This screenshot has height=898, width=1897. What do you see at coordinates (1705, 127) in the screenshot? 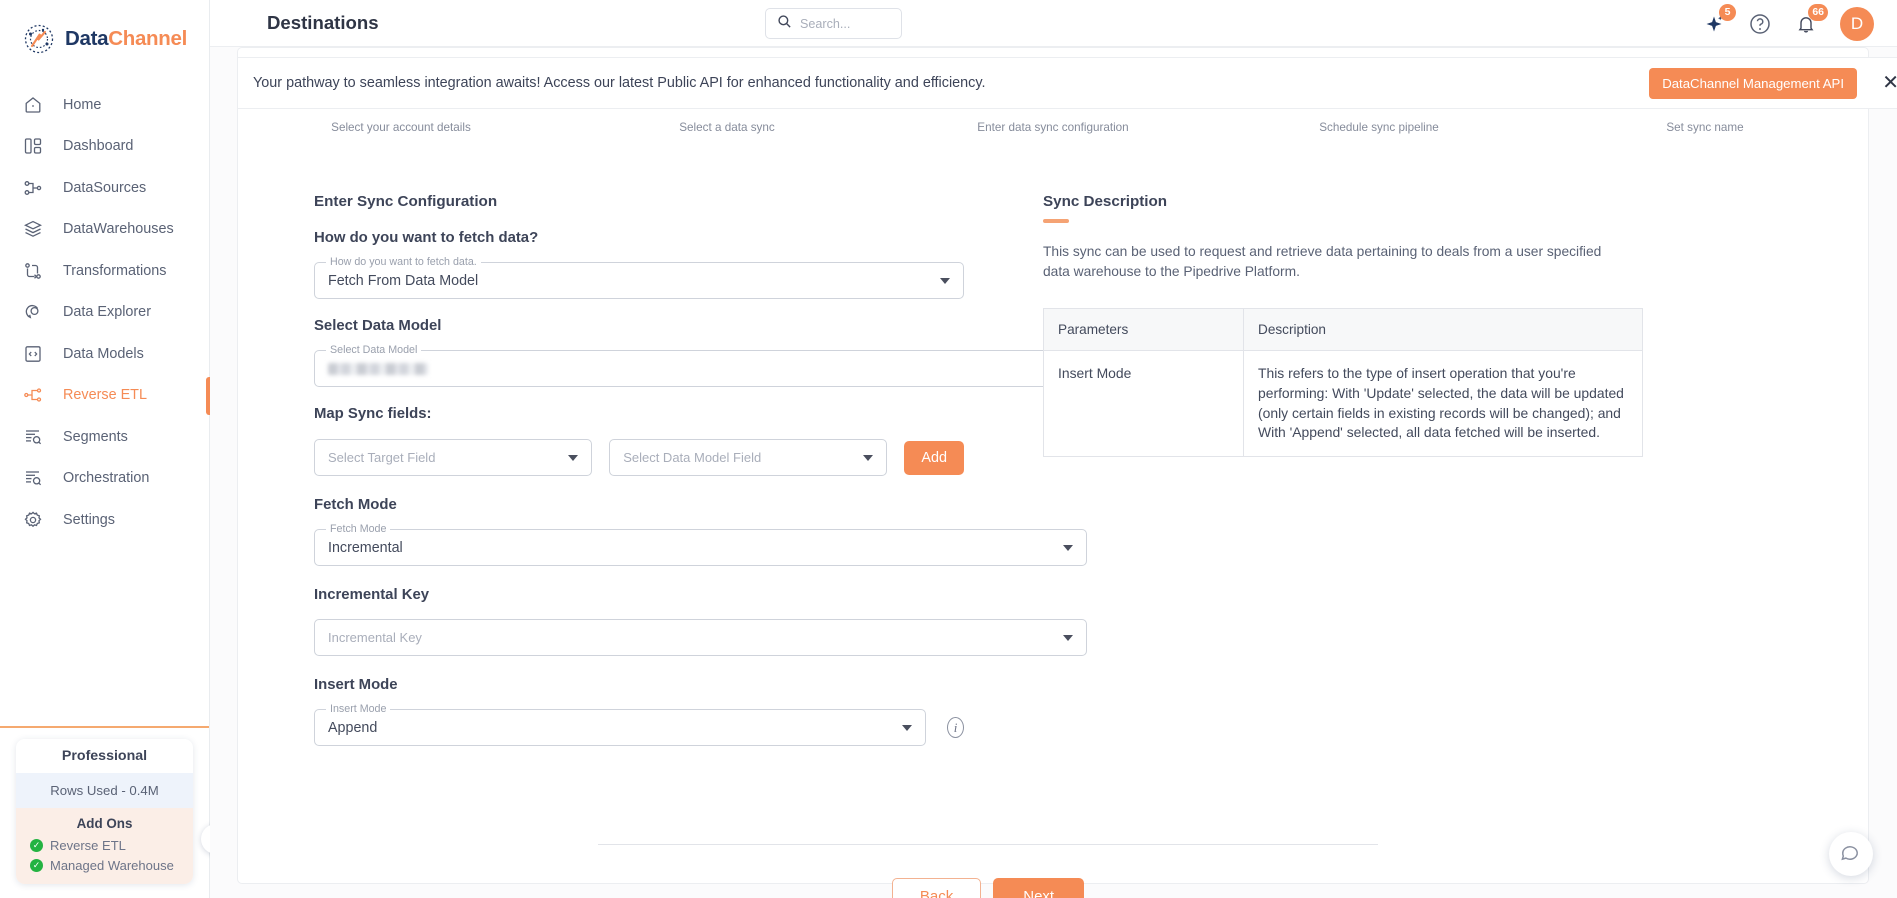
I see `step-label: Set sync name` at bounding box center [1705, 127].